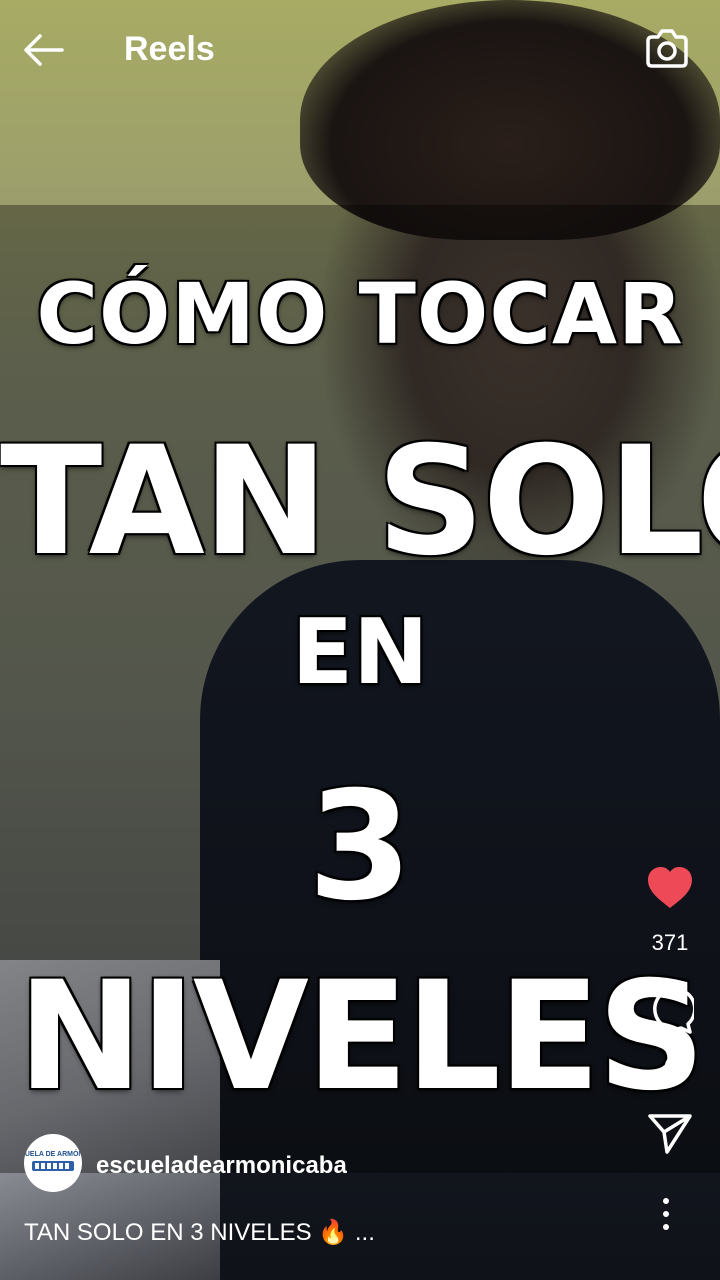  I want to click on back-button, so click(44, 50).